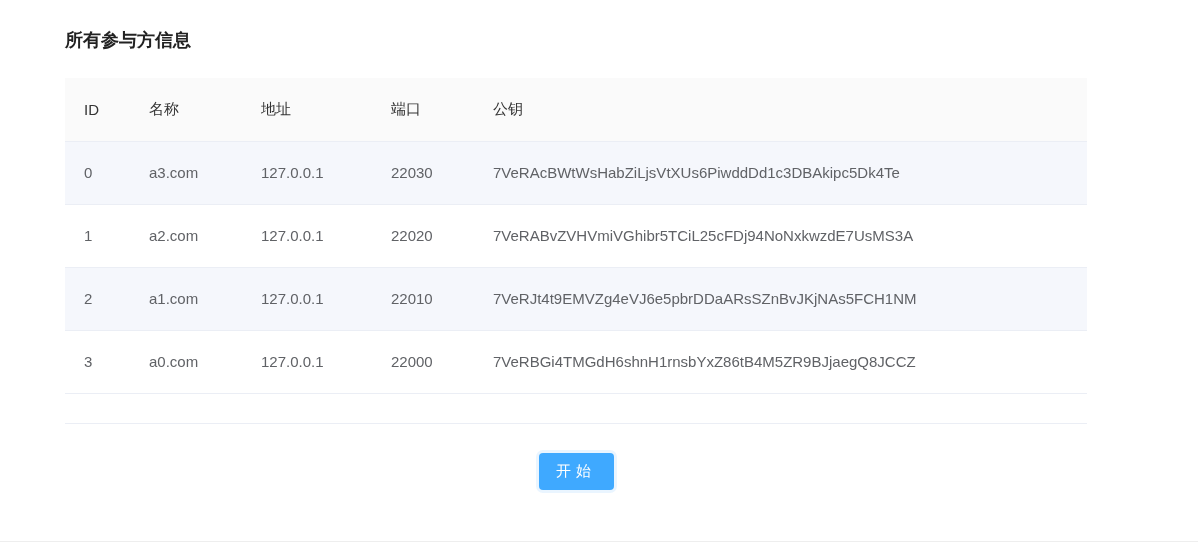 This screenshot has height=556, width=1198. Describe the element at coordinates (412, 235) in the screenshot. I see `table-cell: 22020` at that location.